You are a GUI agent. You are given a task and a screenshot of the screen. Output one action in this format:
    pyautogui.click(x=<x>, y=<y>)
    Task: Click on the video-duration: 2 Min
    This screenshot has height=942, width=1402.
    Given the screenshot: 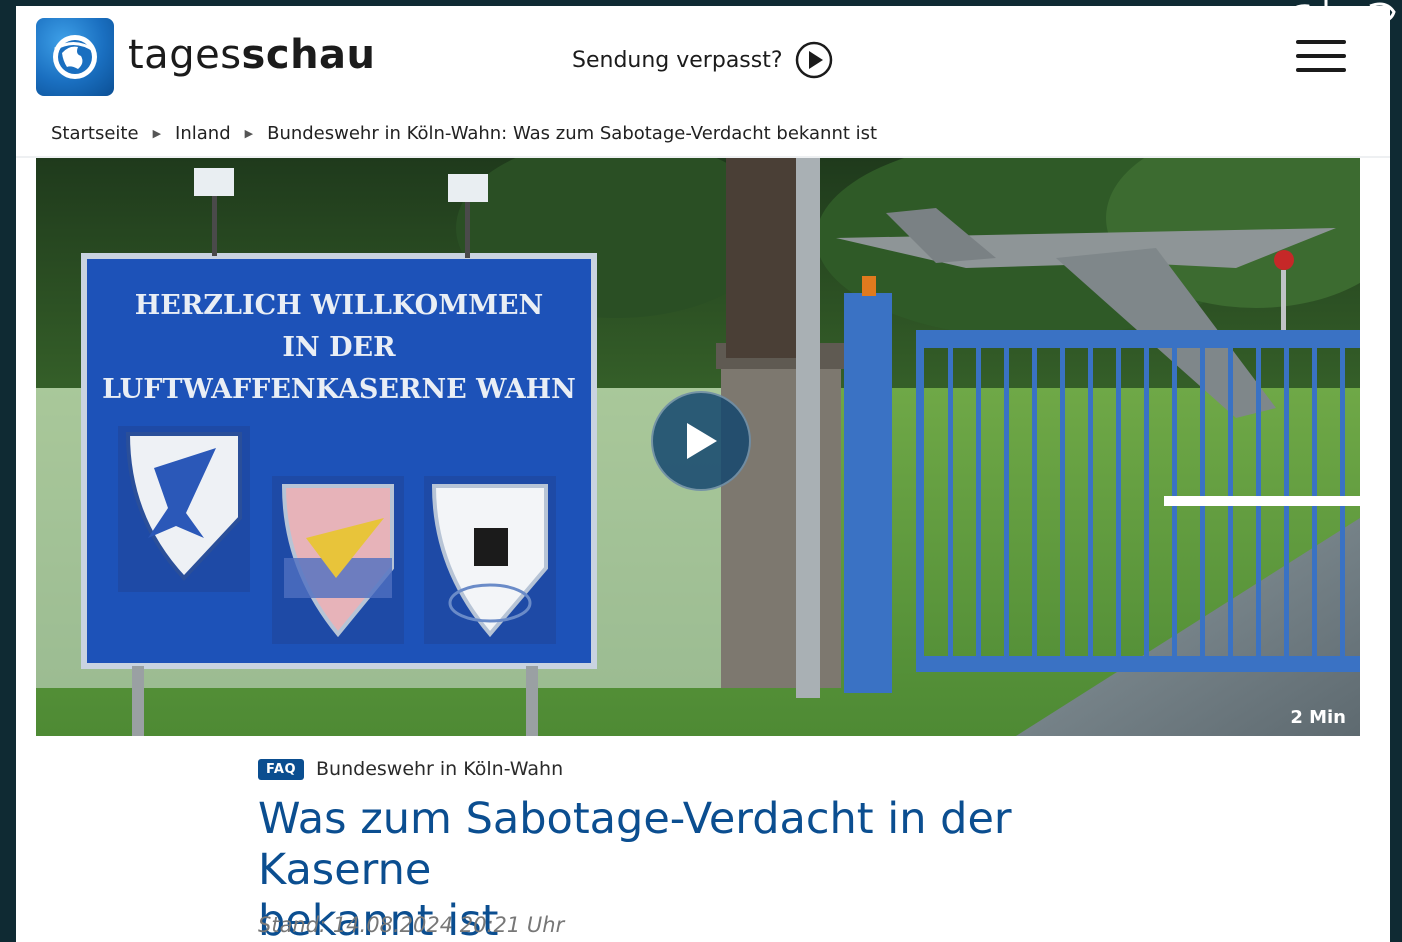 What is the action you would take?
    pyautogui.click(x=1318, y=717)
    